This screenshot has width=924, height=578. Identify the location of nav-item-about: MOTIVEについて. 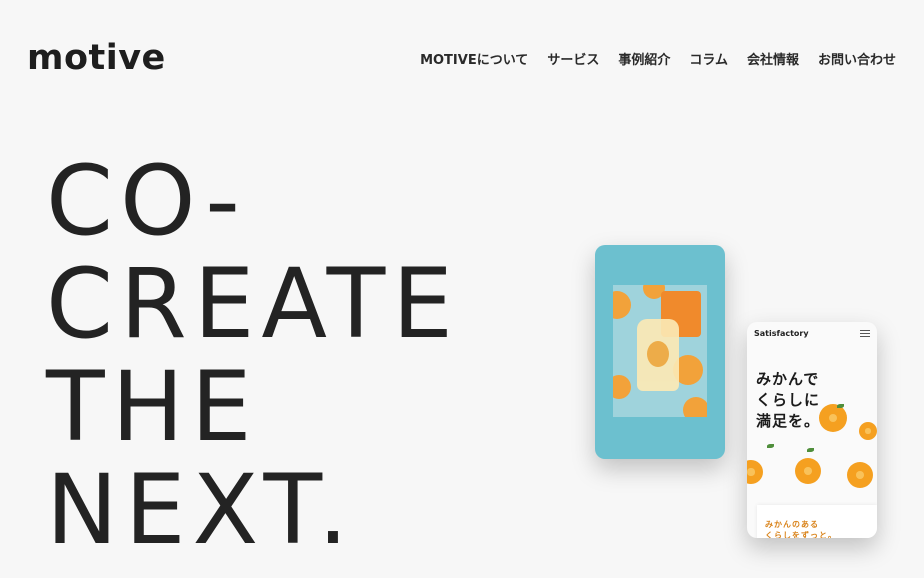
(474, 58).